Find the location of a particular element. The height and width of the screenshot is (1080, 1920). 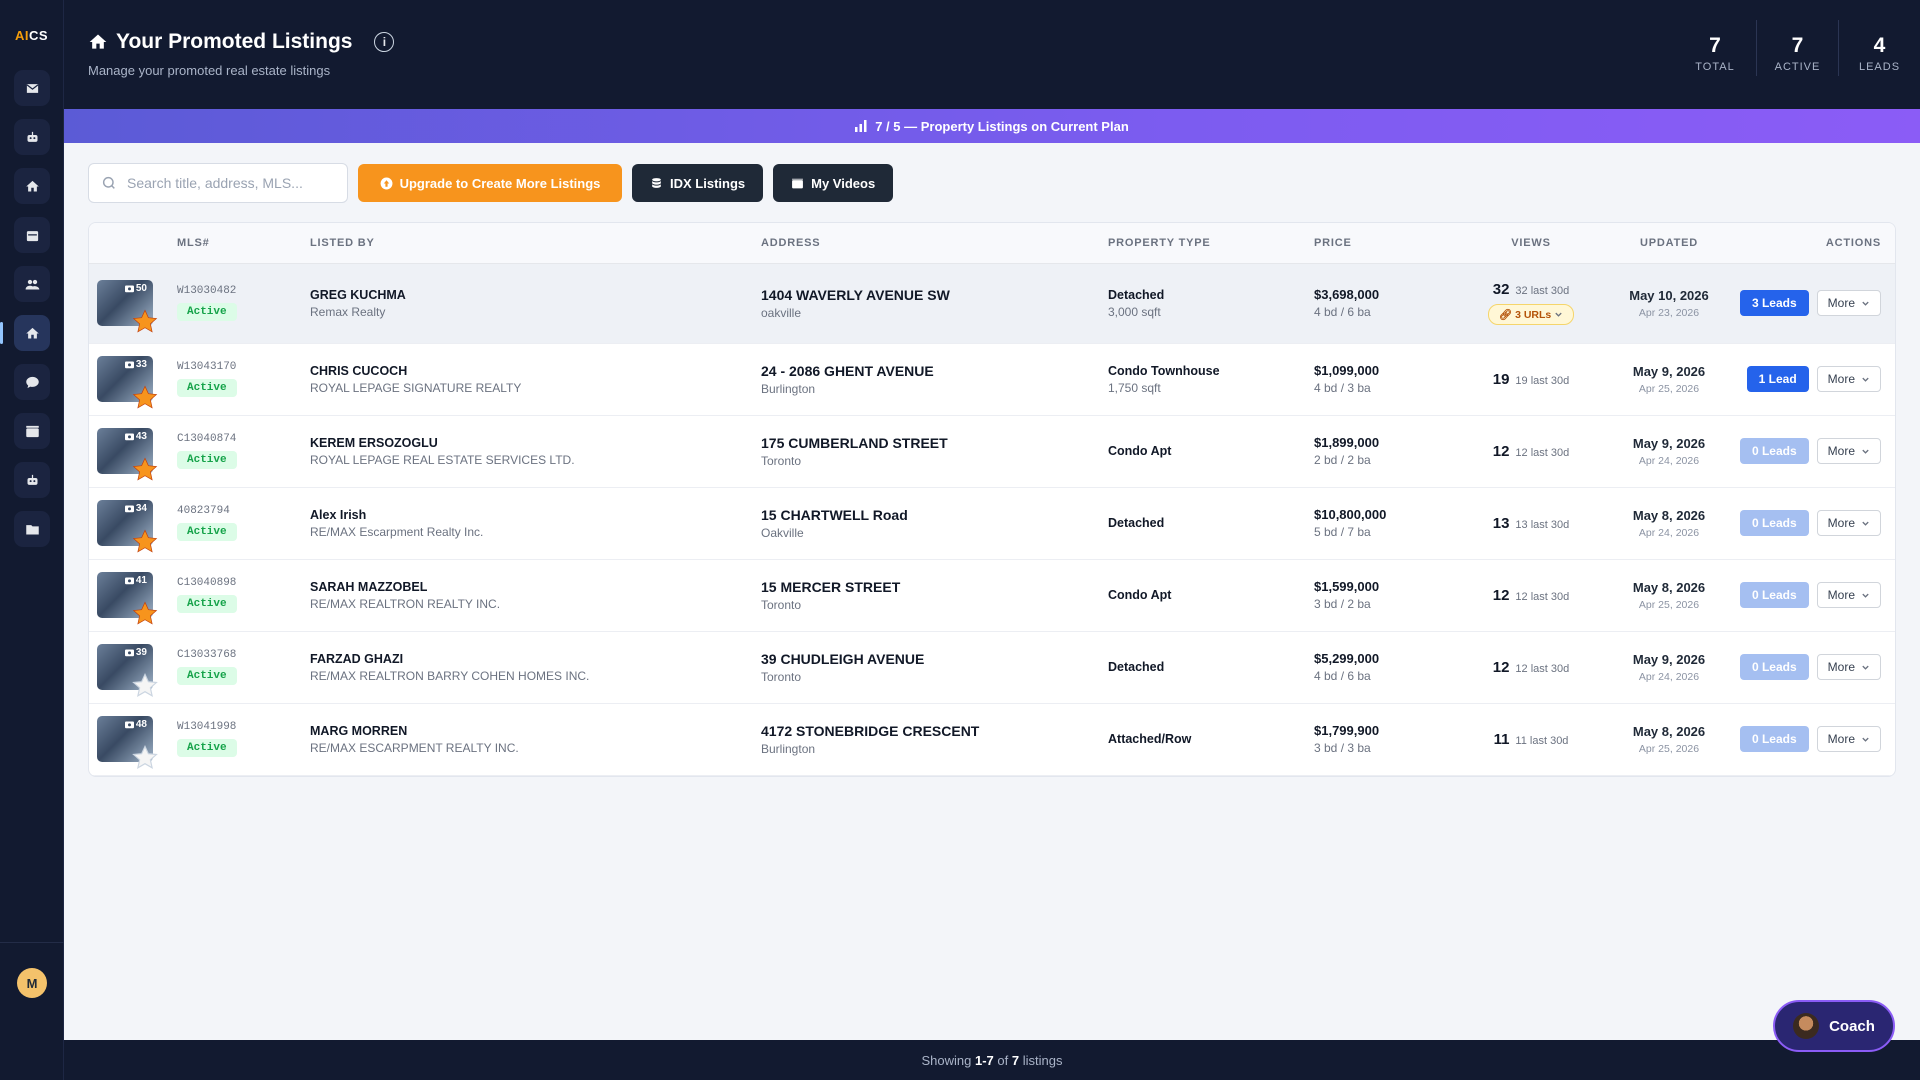

leads-button: 1 Lead is located at coordinates (1777, 379).